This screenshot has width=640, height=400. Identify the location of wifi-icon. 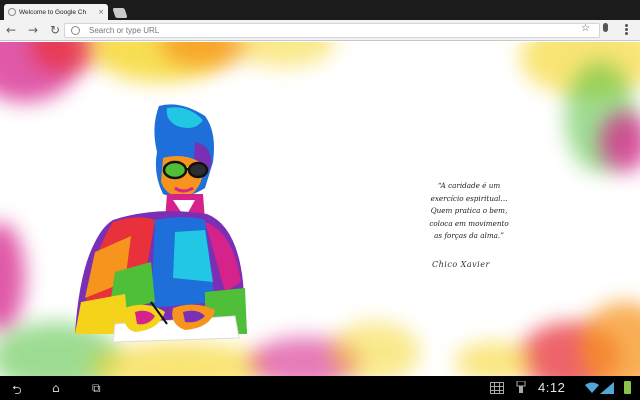
(592, 387).